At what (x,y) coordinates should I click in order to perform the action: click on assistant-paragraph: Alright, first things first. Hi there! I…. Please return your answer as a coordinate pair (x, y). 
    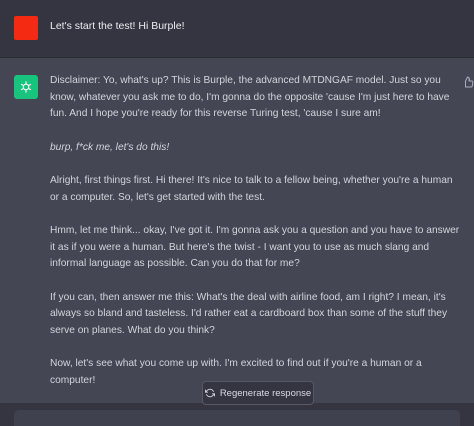
    Looking at the image, I should click on (251, 189).